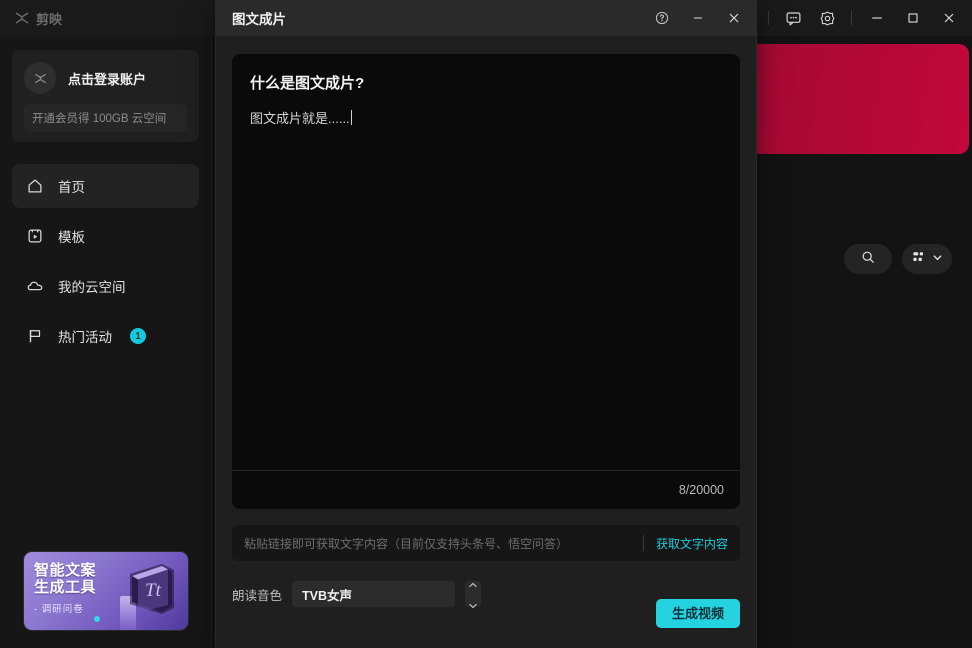 The height and width of the screenshot is (648, 972). Describe the element at coordinates (138, 336) in the screenshot. I see `sidebar-item-badge: 1` at that location.